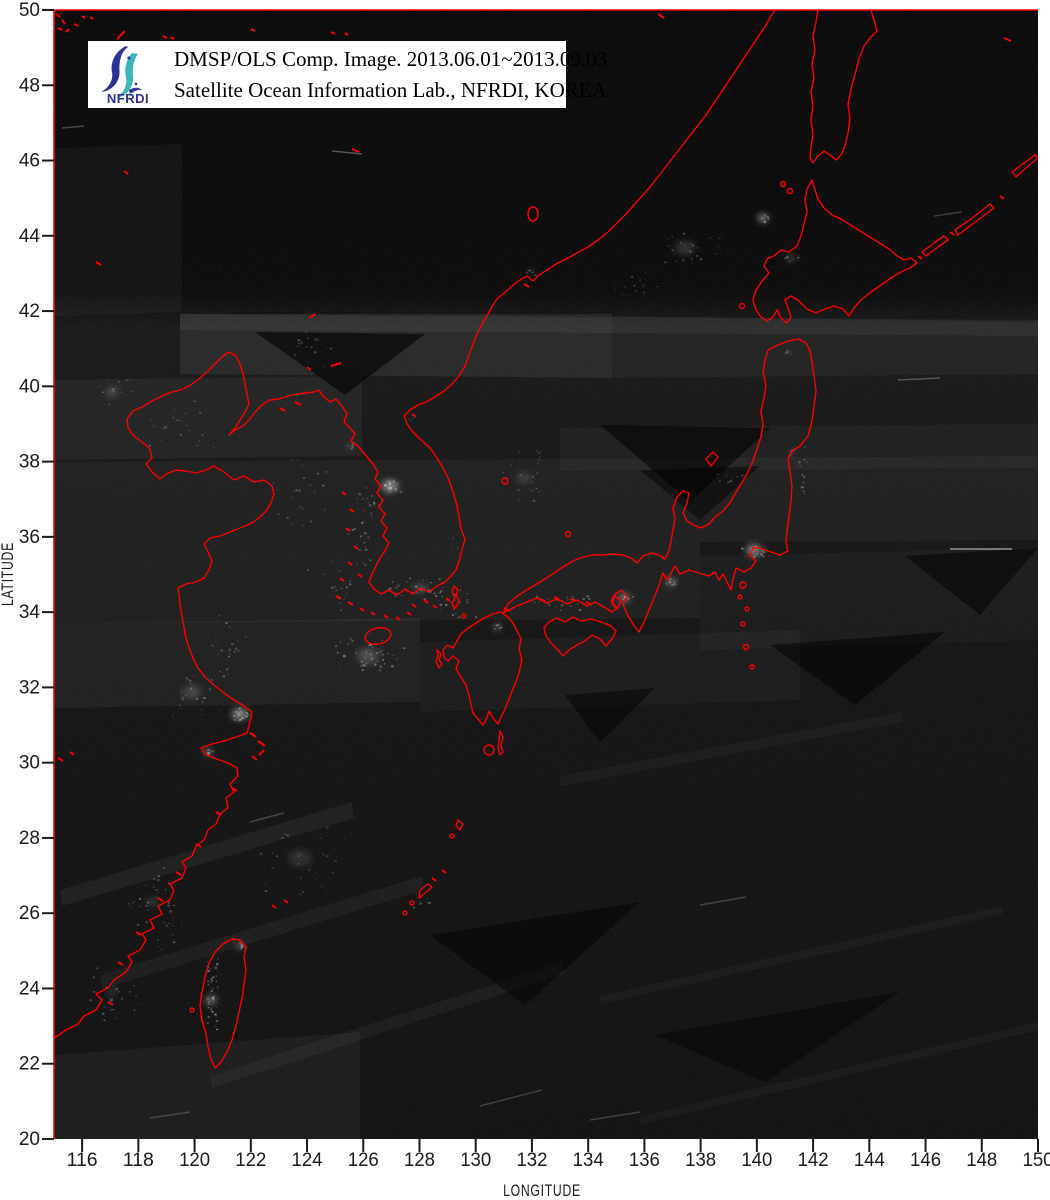 Image resolution: width=1050 pixels, height=1200 pixels. Describe the element at coordinates (307, 1160) in the screenshot. I see `svg-text: 124` at that location.